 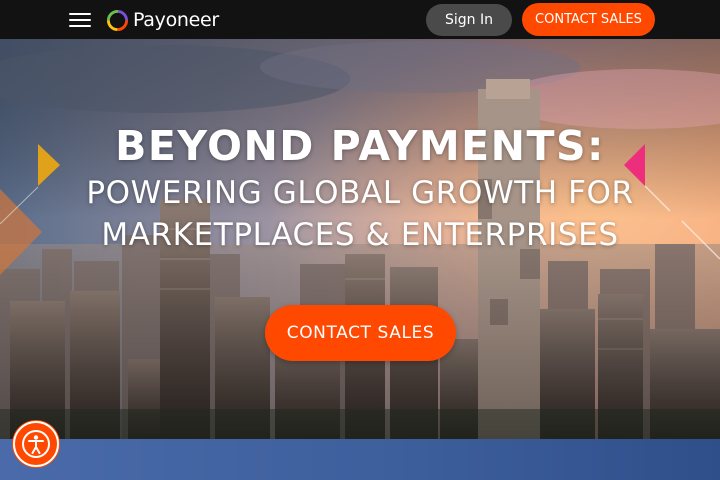 I want to click on hamburger-menu-icon, so click(x=81, y=20).